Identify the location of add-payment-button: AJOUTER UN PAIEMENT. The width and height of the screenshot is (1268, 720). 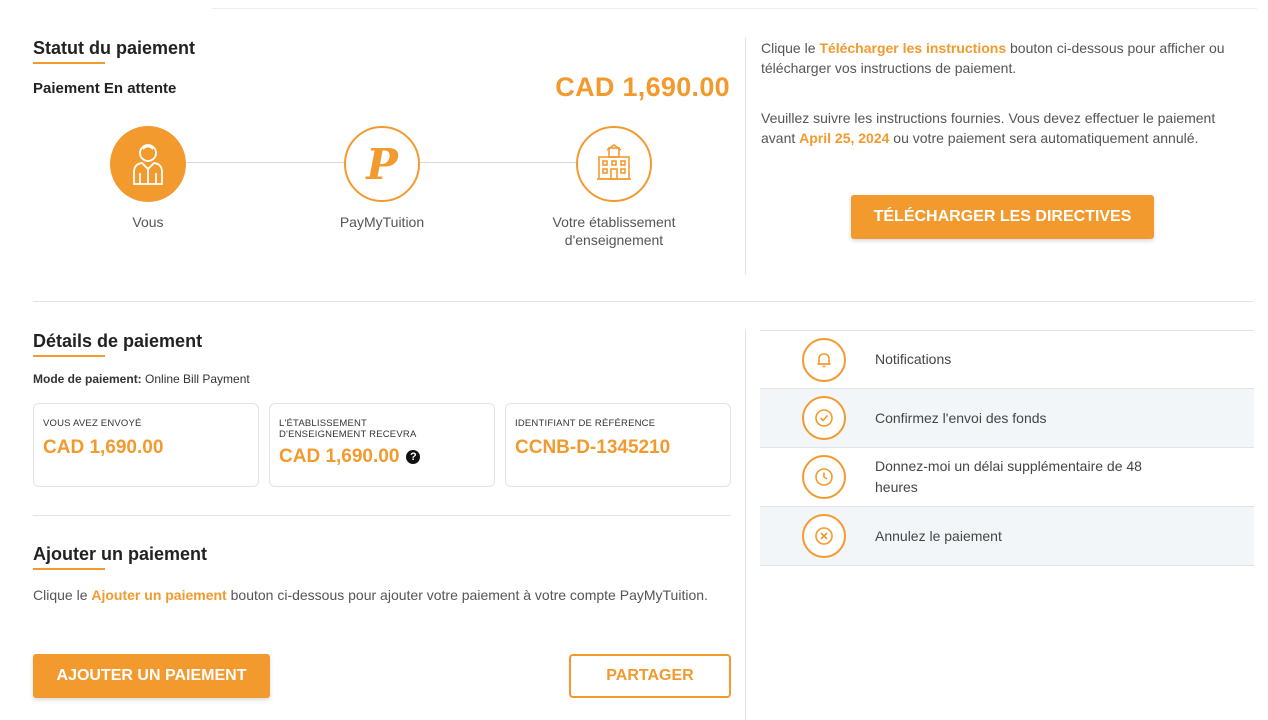
(151, 676).